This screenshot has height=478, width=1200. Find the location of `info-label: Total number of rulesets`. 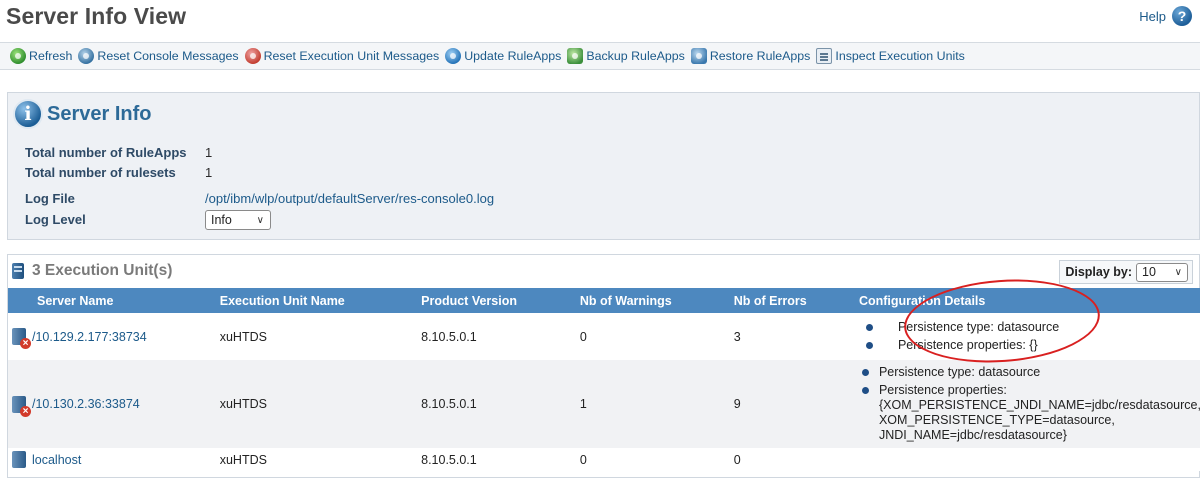

info-label: Total number of rulesets is located at coordinates (100, 172).